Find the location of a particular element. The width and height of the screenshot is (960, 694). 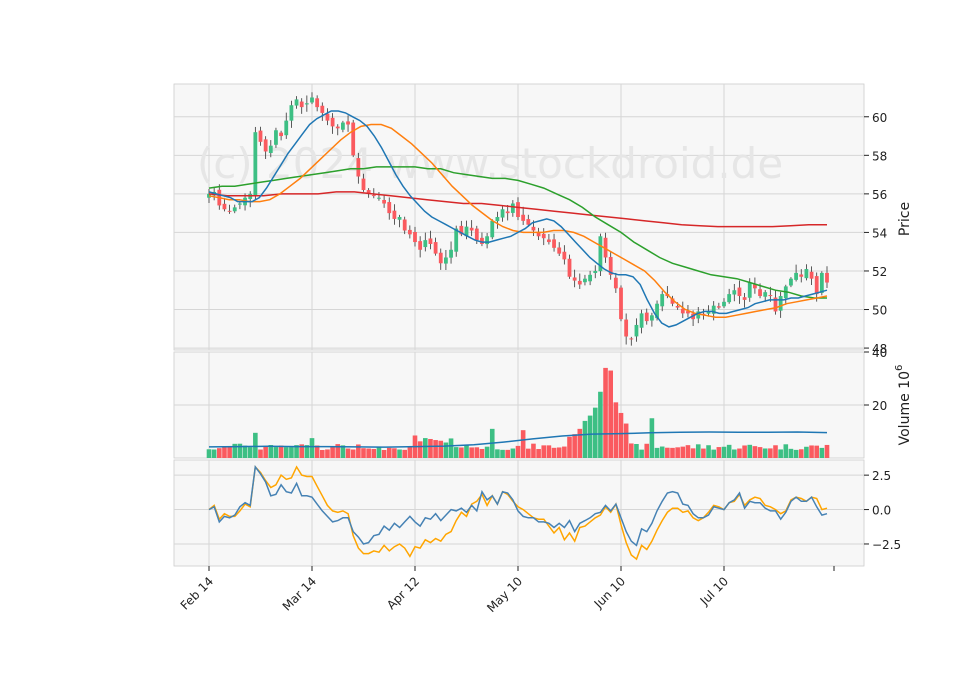

watermark: (c) 2024 www.stockdroid.de is located at coordinates (490, 163).